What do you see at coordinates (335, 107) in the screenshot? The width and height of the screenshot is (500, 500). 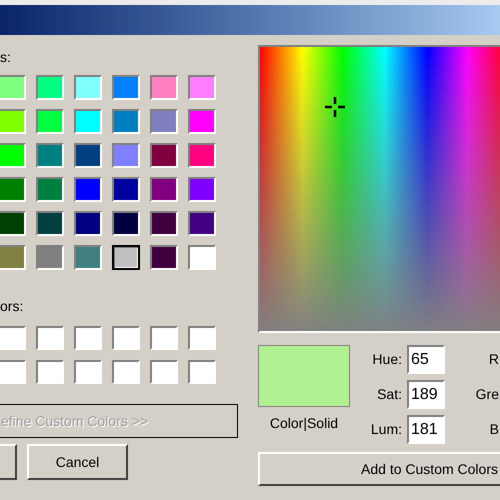 I see `crosshair-icon` at bounding box center [335, 107].